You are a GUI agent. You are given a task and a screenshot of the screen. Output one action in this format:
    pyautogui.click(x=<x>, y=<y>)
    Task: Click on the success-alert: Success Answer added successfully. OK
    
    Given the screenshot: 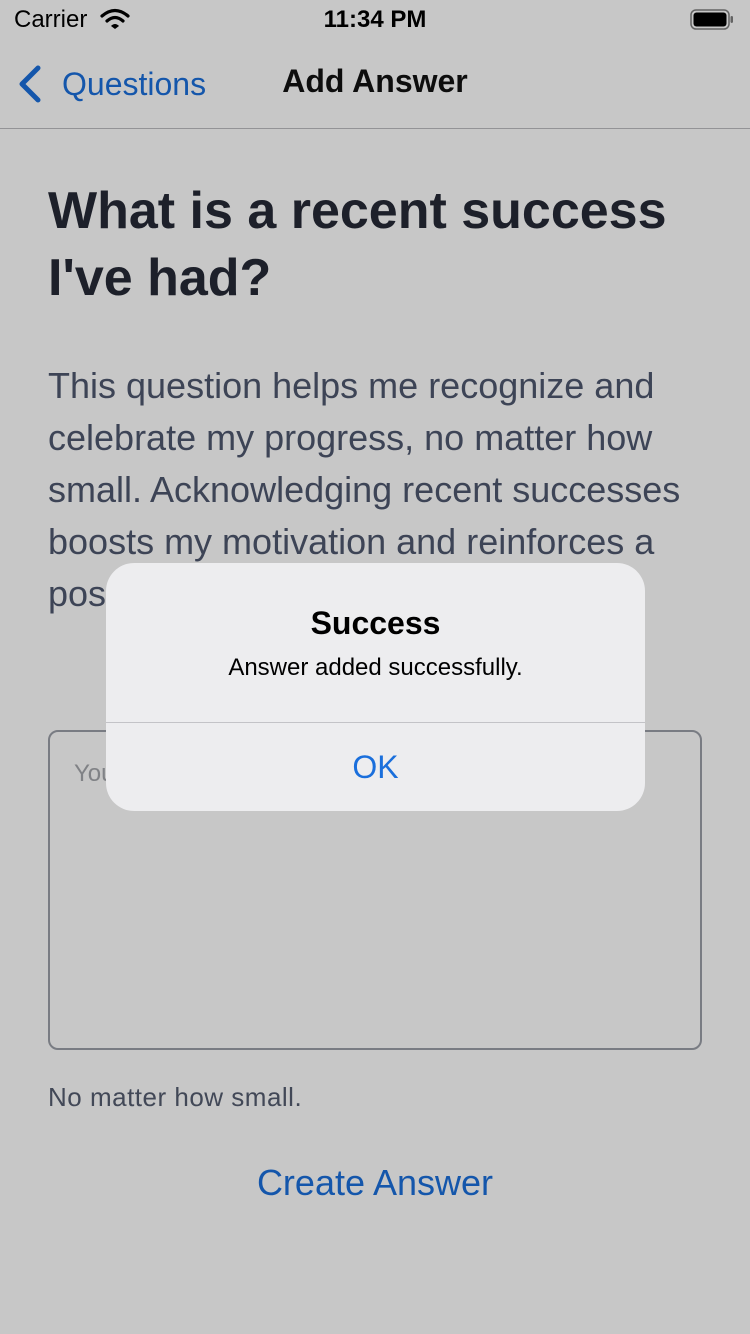 What is the action you would take?
    pyautogui.click(x=375, y=687)
    